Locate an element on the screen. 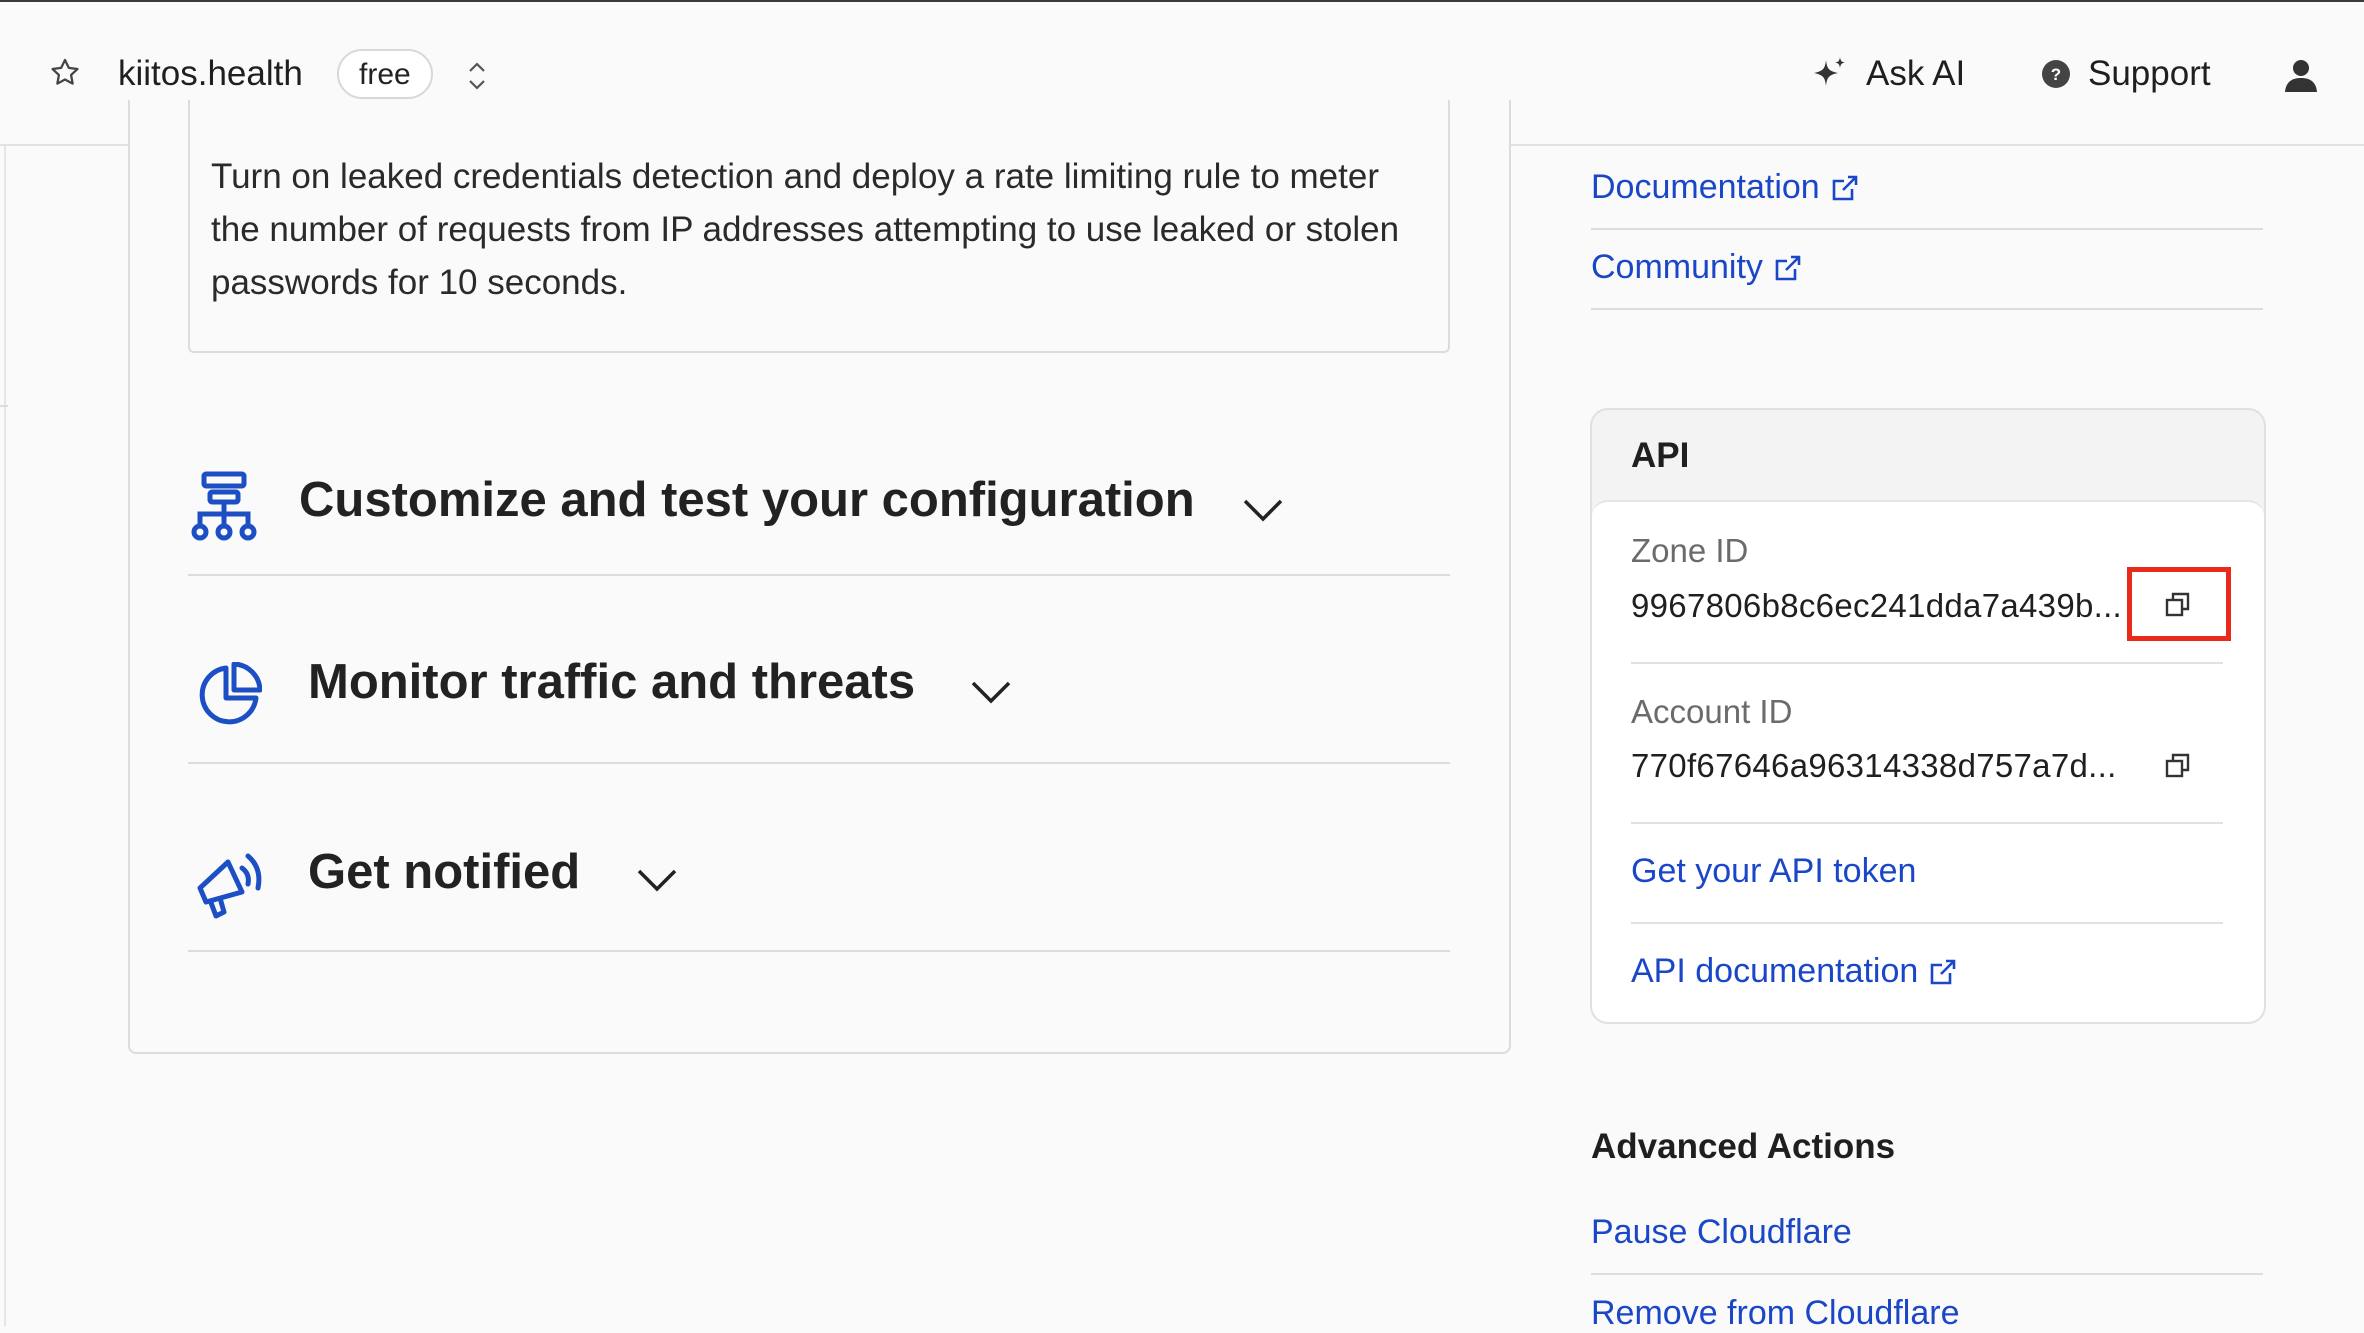 This screenshot has width=2364, height=1333. sitemap-icon is located at coordinates (224, 506).